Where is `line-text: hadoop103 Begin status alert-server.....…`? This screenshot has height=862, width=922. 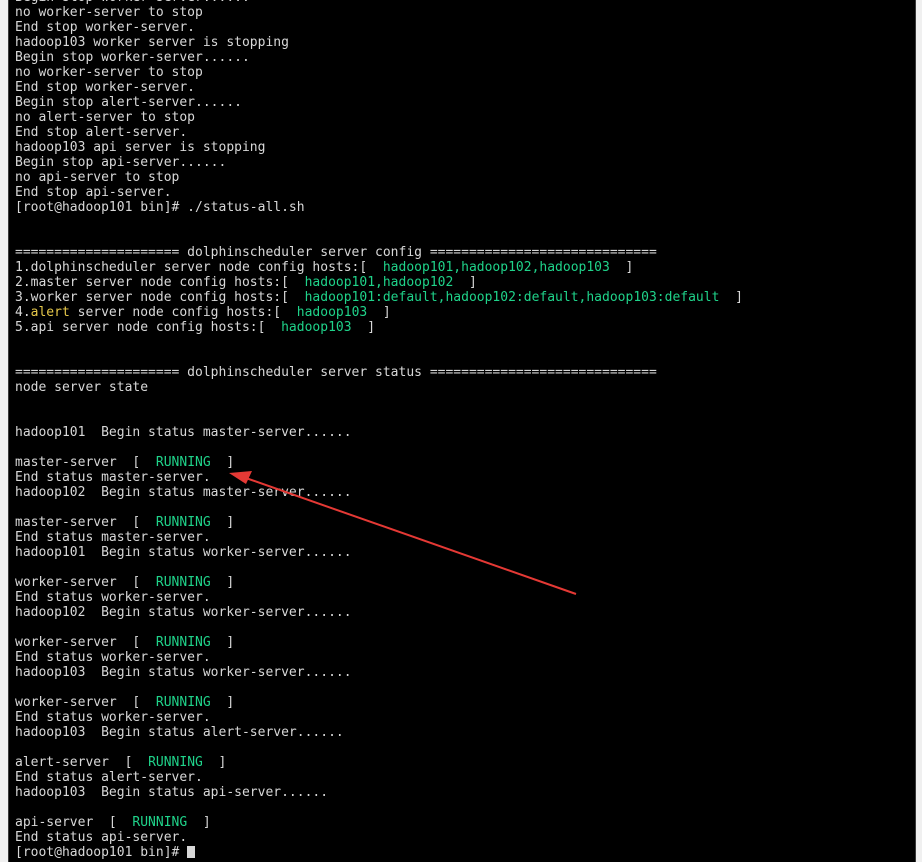
line-text: hadoop103 Begin status alert-server.....… is located at coordinates (179, 732).